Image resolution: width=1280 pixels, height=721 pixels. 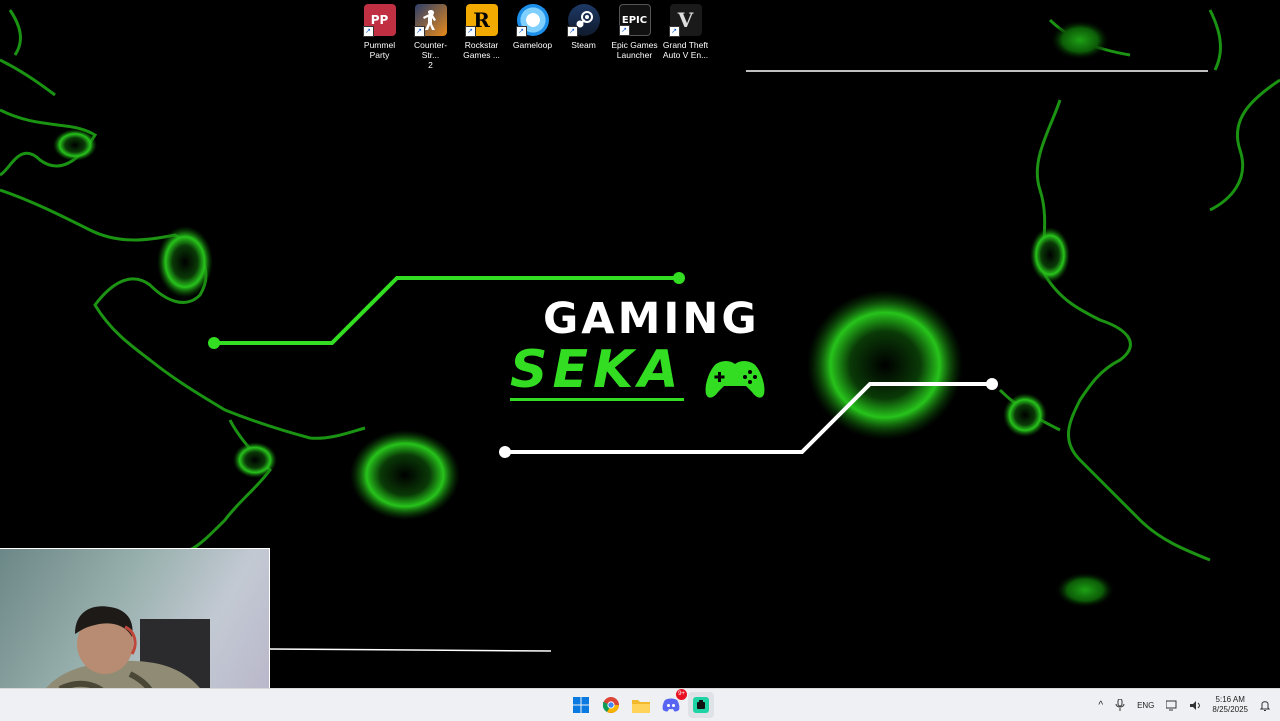 I want to click on green-blob-bottom, so click(x=405, y=475).